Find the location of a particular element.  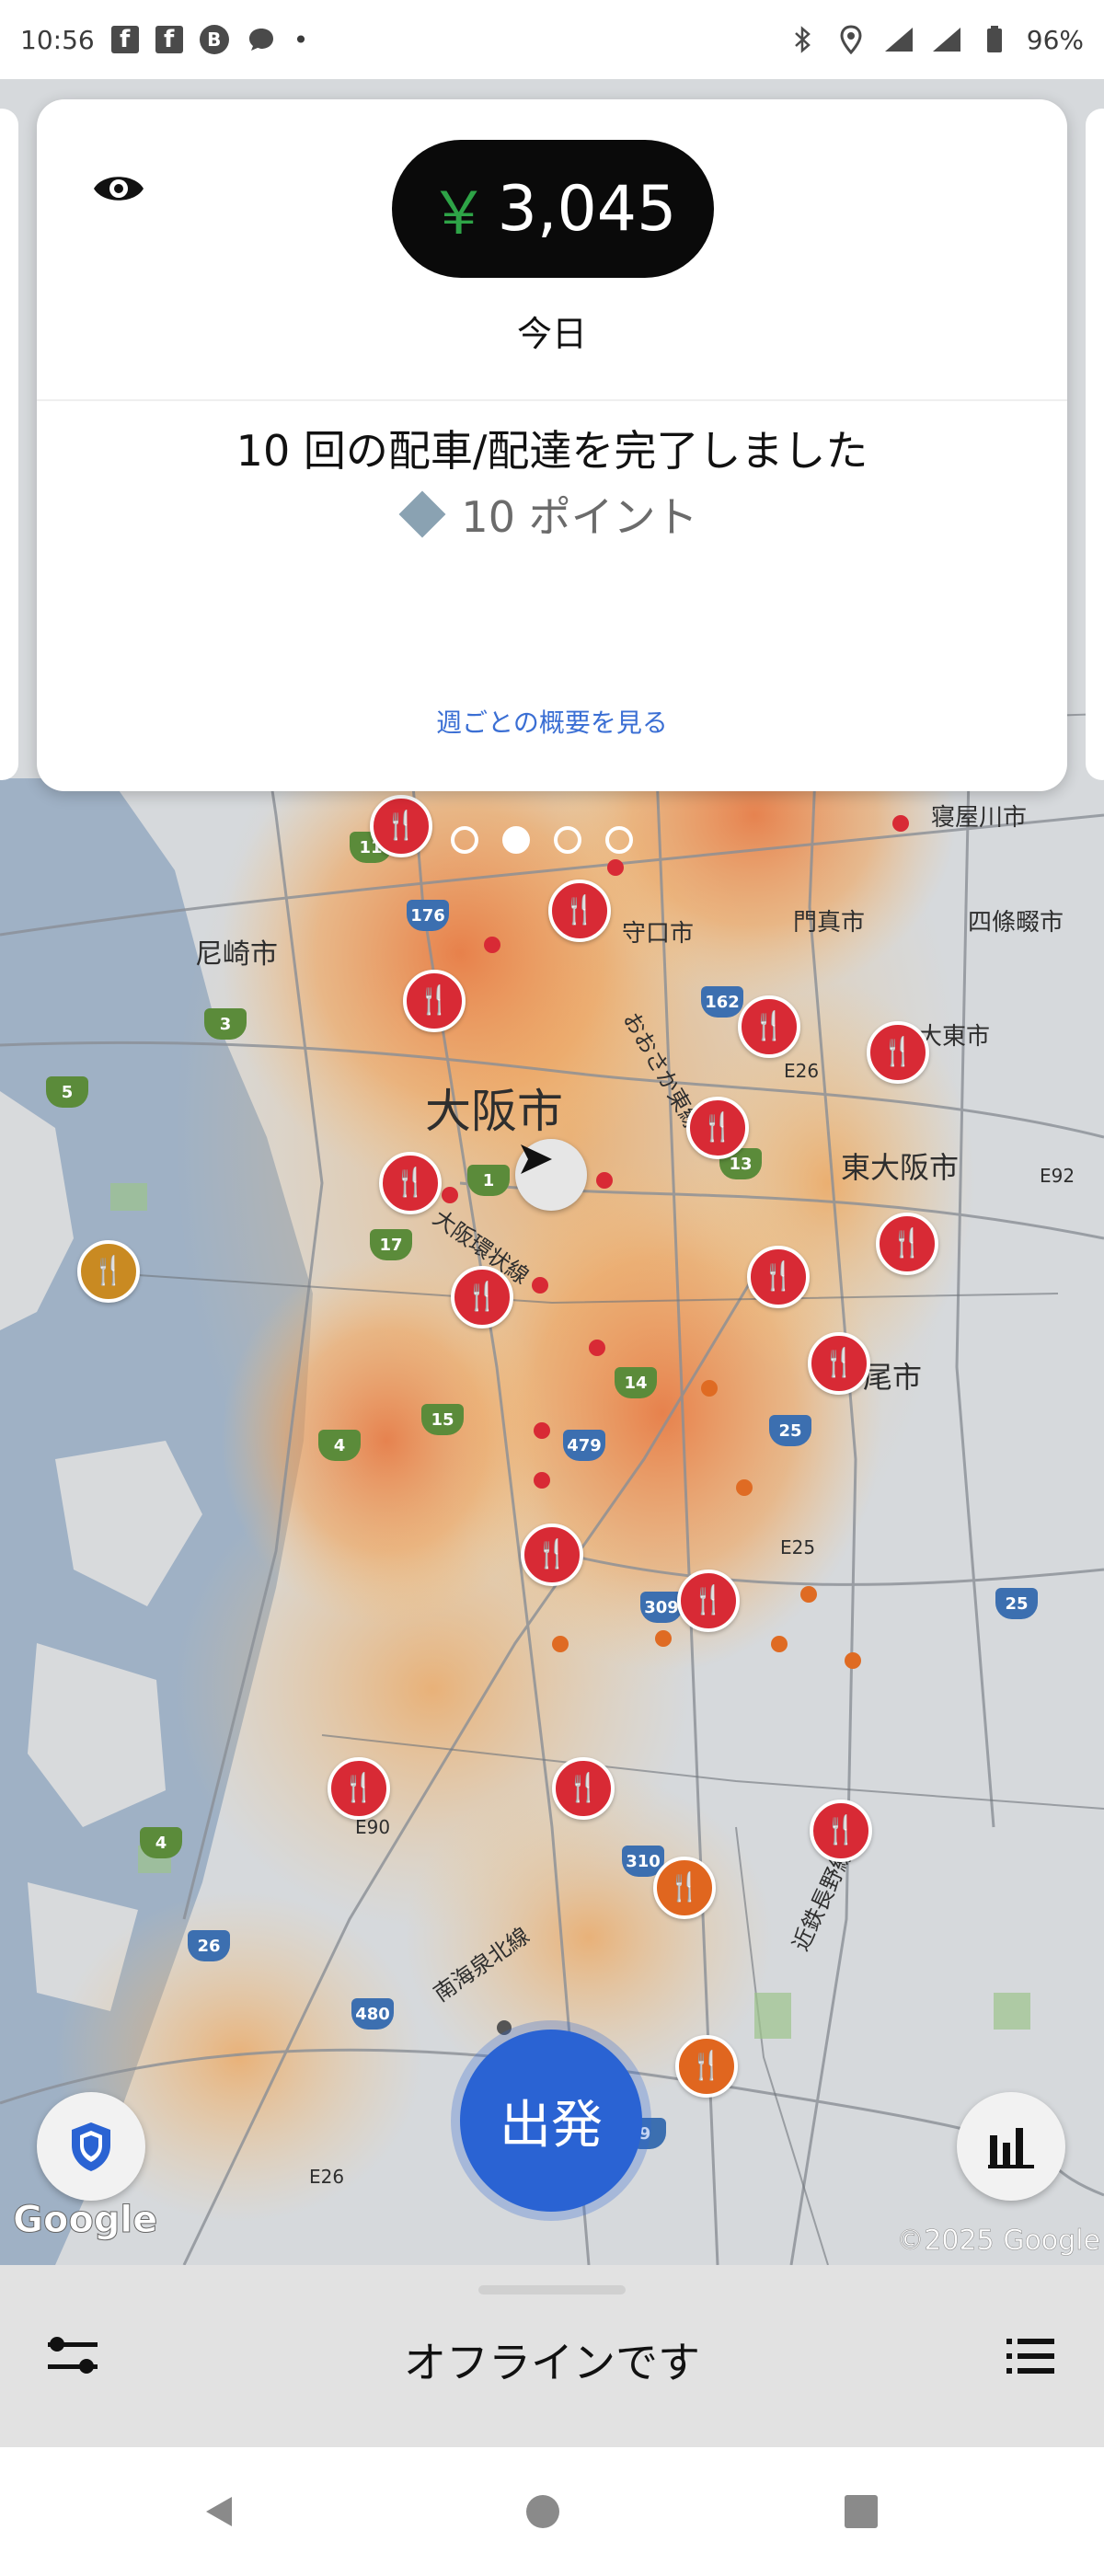

status-bottom-sheet: オフラインです is located at coordinates (552, 2356).